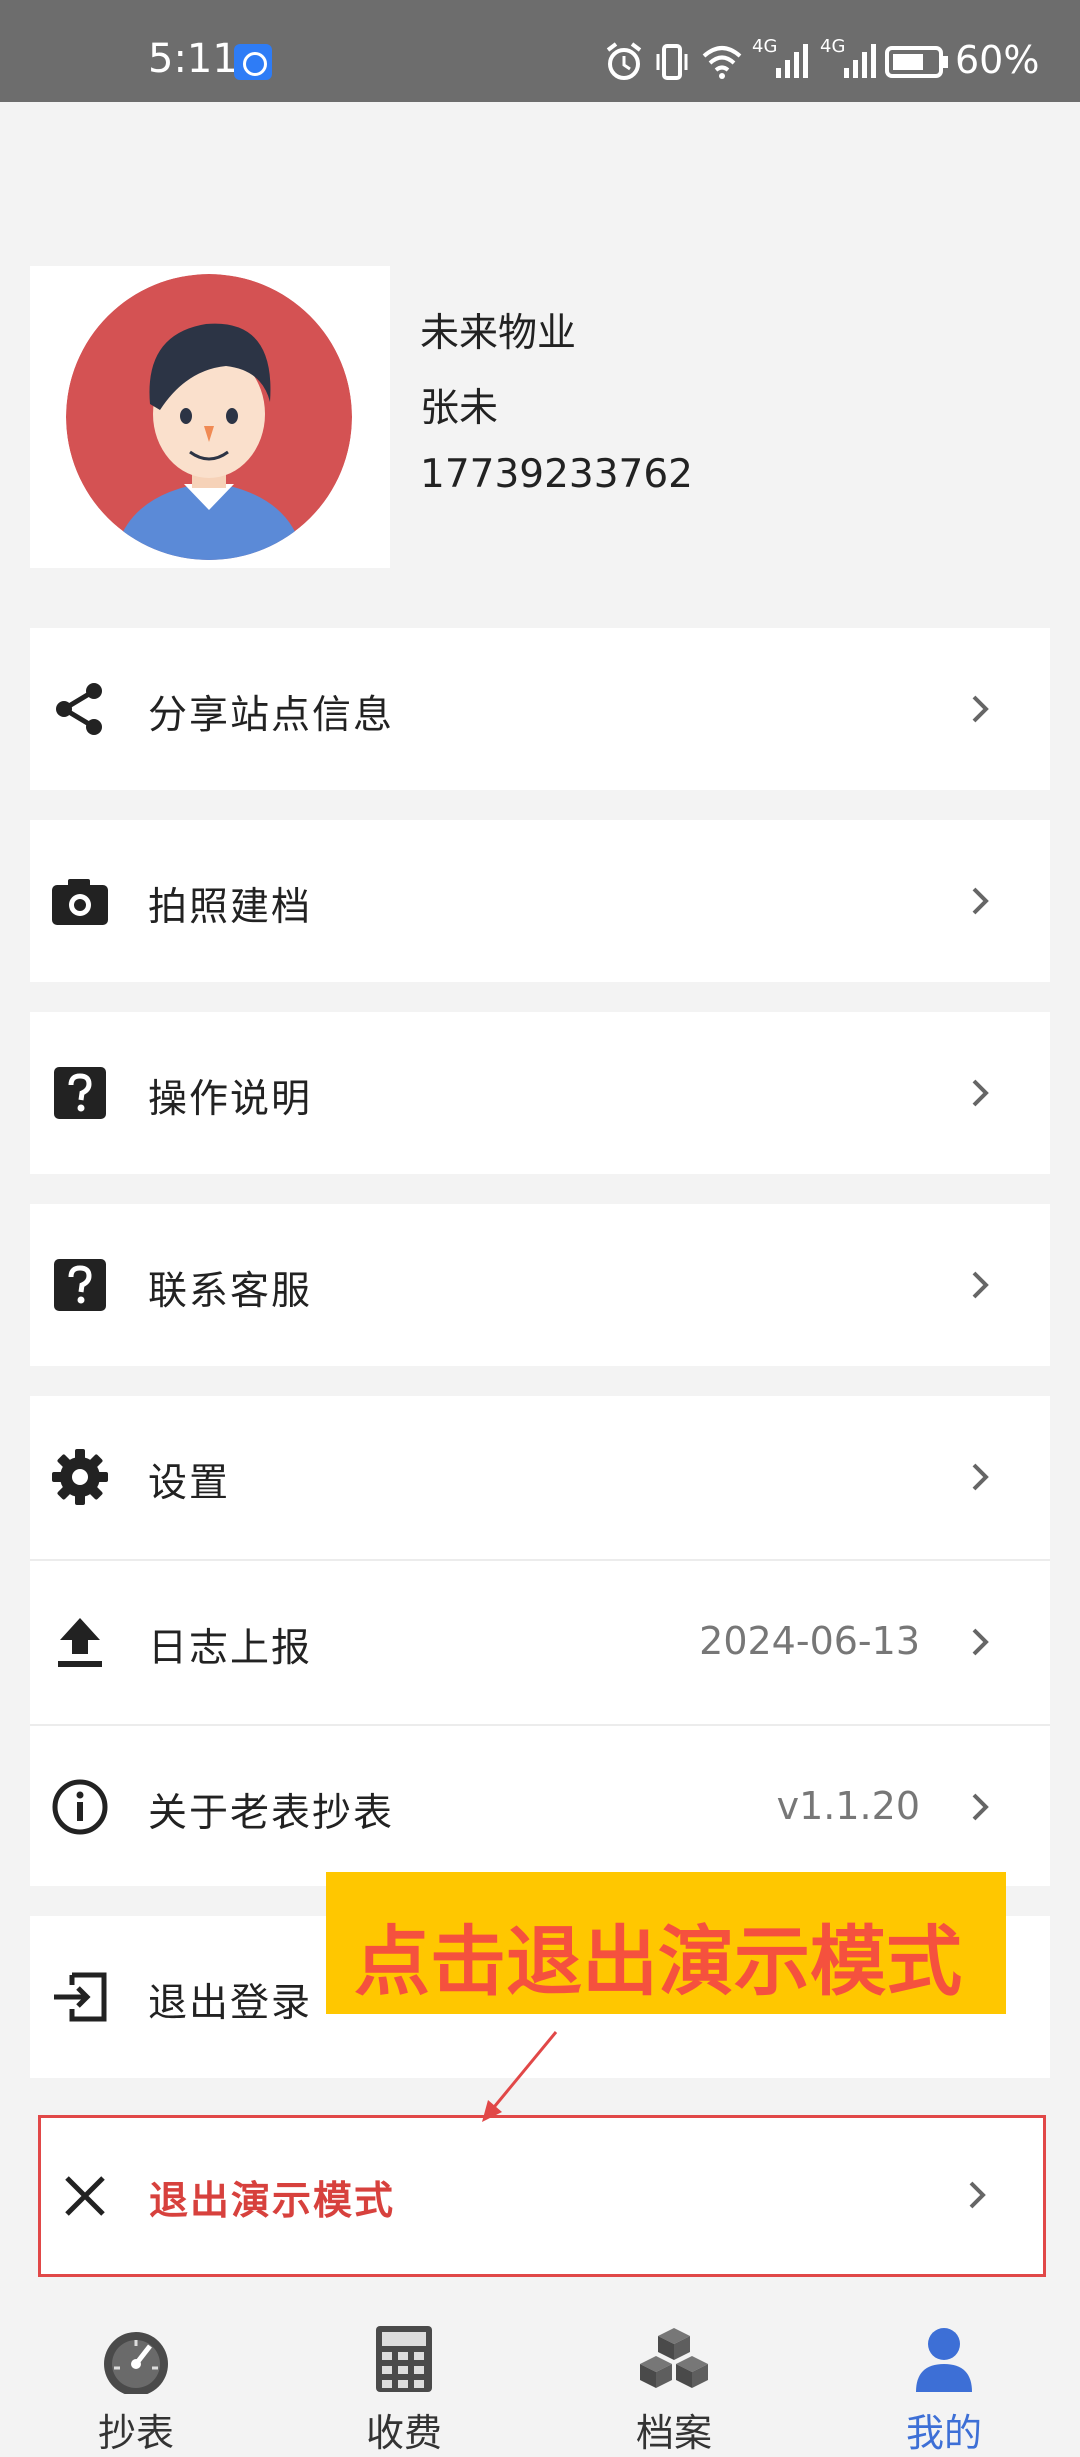  I want to click on status-bar: 5:11 4G 4G 60%, so click(540, 51).